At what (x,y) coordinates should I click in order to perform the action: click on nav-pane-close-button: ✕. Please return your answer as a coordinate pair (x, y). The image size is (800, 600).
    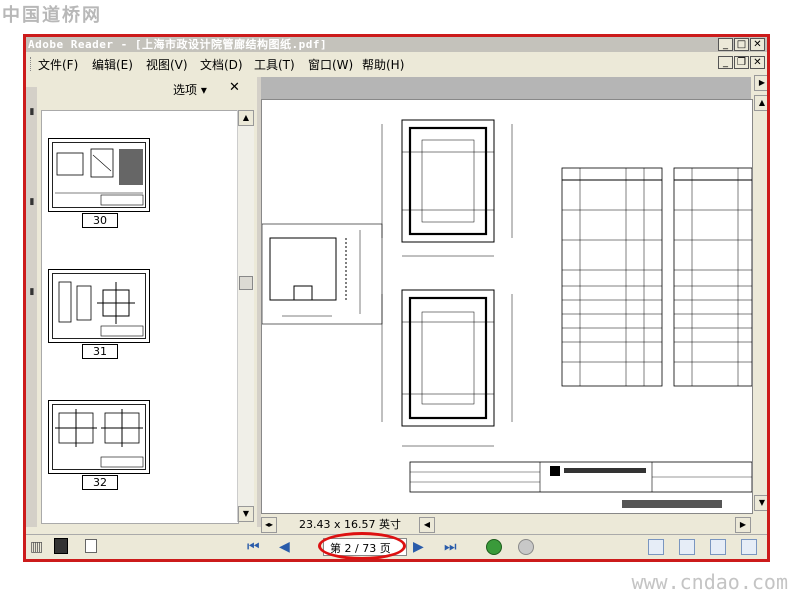
    Looking at the image, I should click on (234, 87).